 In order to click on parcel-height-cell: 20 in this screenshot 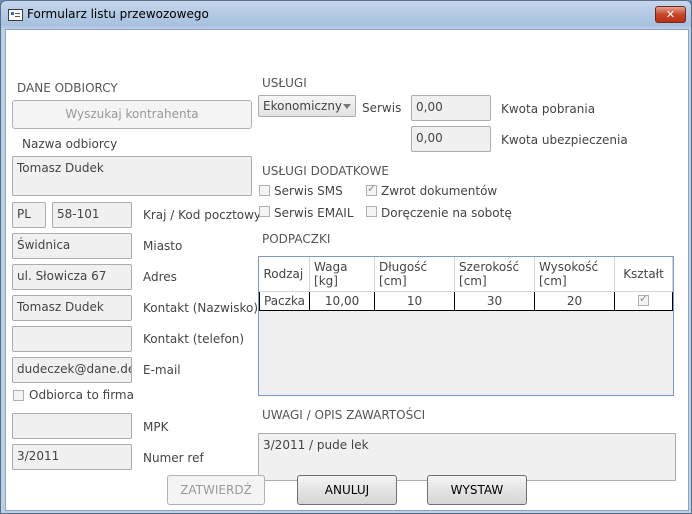, I will do `click(574, 300)`.